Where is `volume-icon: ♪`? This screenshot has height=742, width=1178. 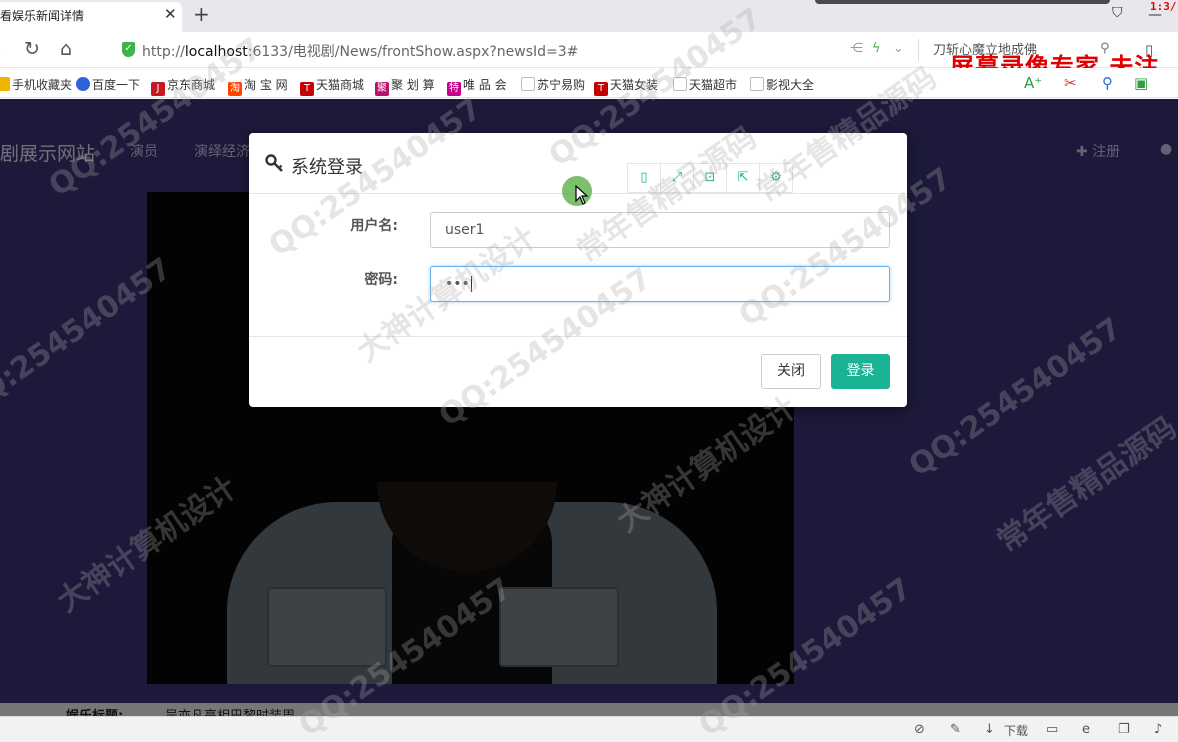 volume-icon: ♪ is located at coordinates (1158, 729).